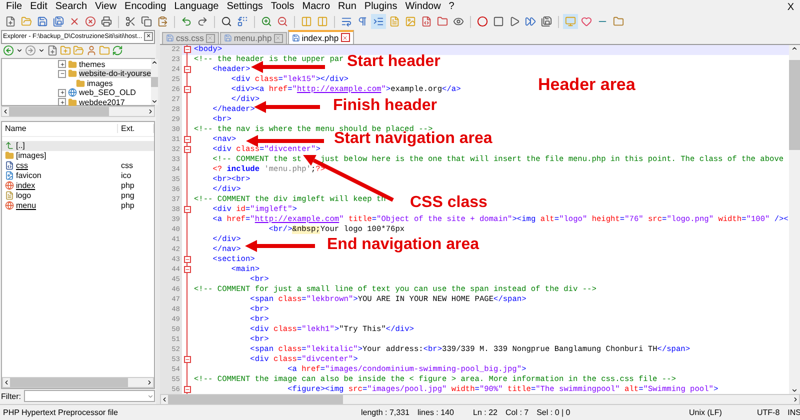 The height and width of the screenshot is (420, 800). Describe the element at coordinates (196, 7) in the screenshot. I see `menu-item: Language` at that location.